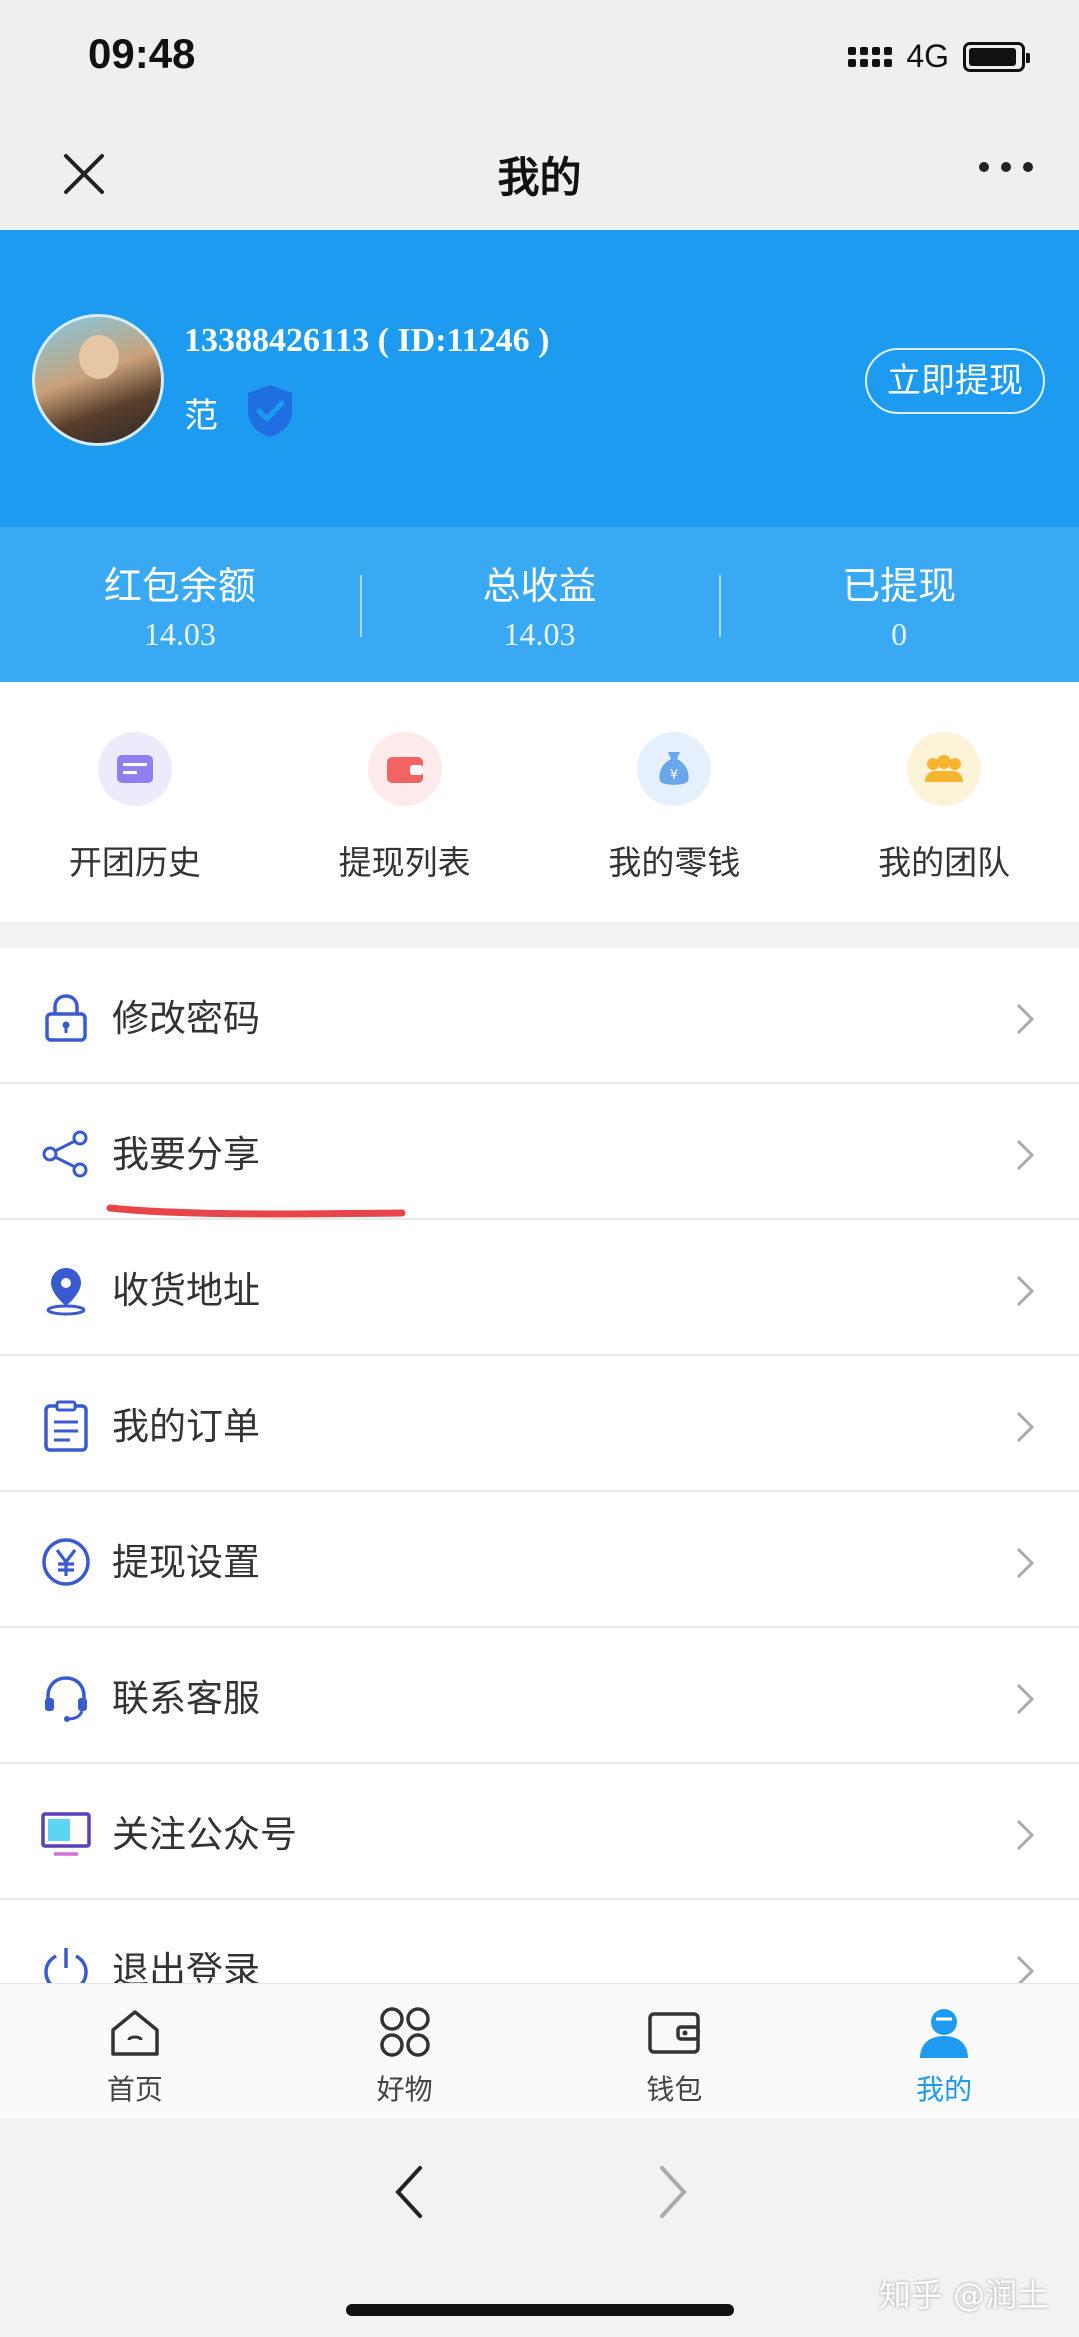  Describe the element at coordinates (539, 2227) in the screenshot. I see `browser-navigation: 知乎 @润土` at that location.